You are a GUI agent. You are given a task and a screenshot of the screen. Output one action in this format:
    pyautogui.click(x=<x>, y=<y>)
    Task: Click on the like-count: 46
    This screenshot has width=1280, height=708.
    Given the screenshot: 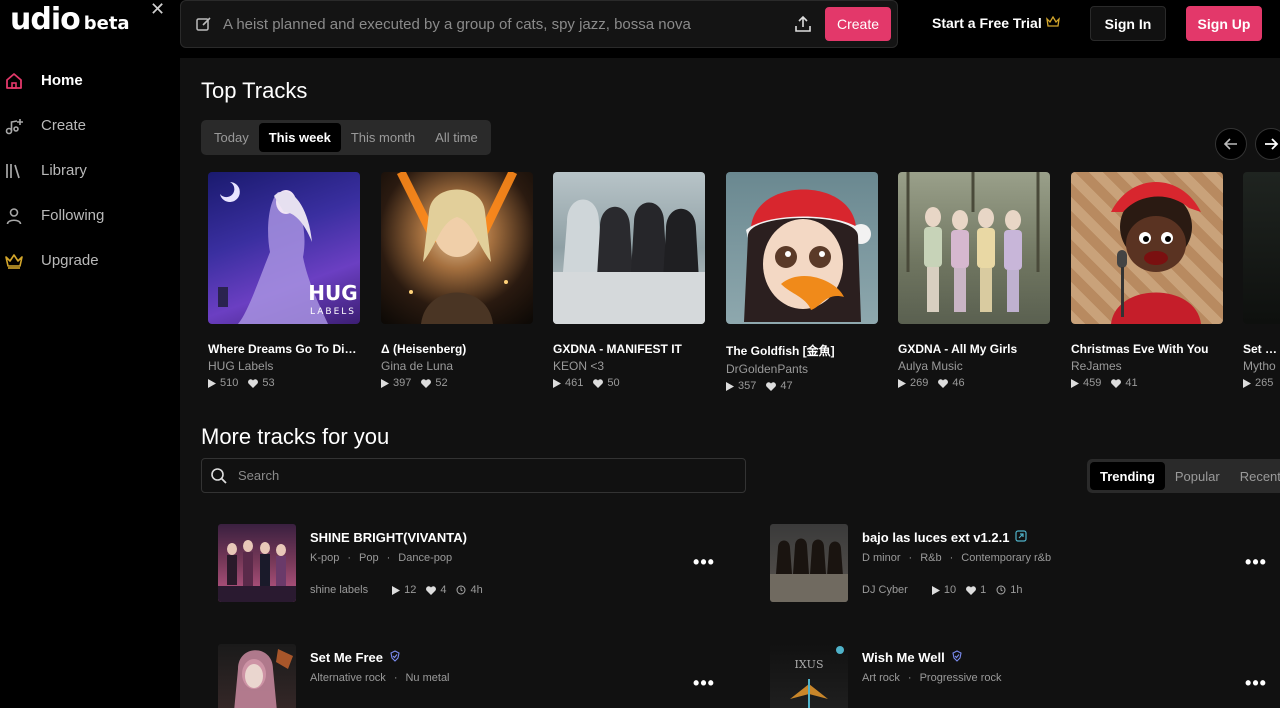 What is the action you would take?
    pyautogui.click(x=958, y=383)
    